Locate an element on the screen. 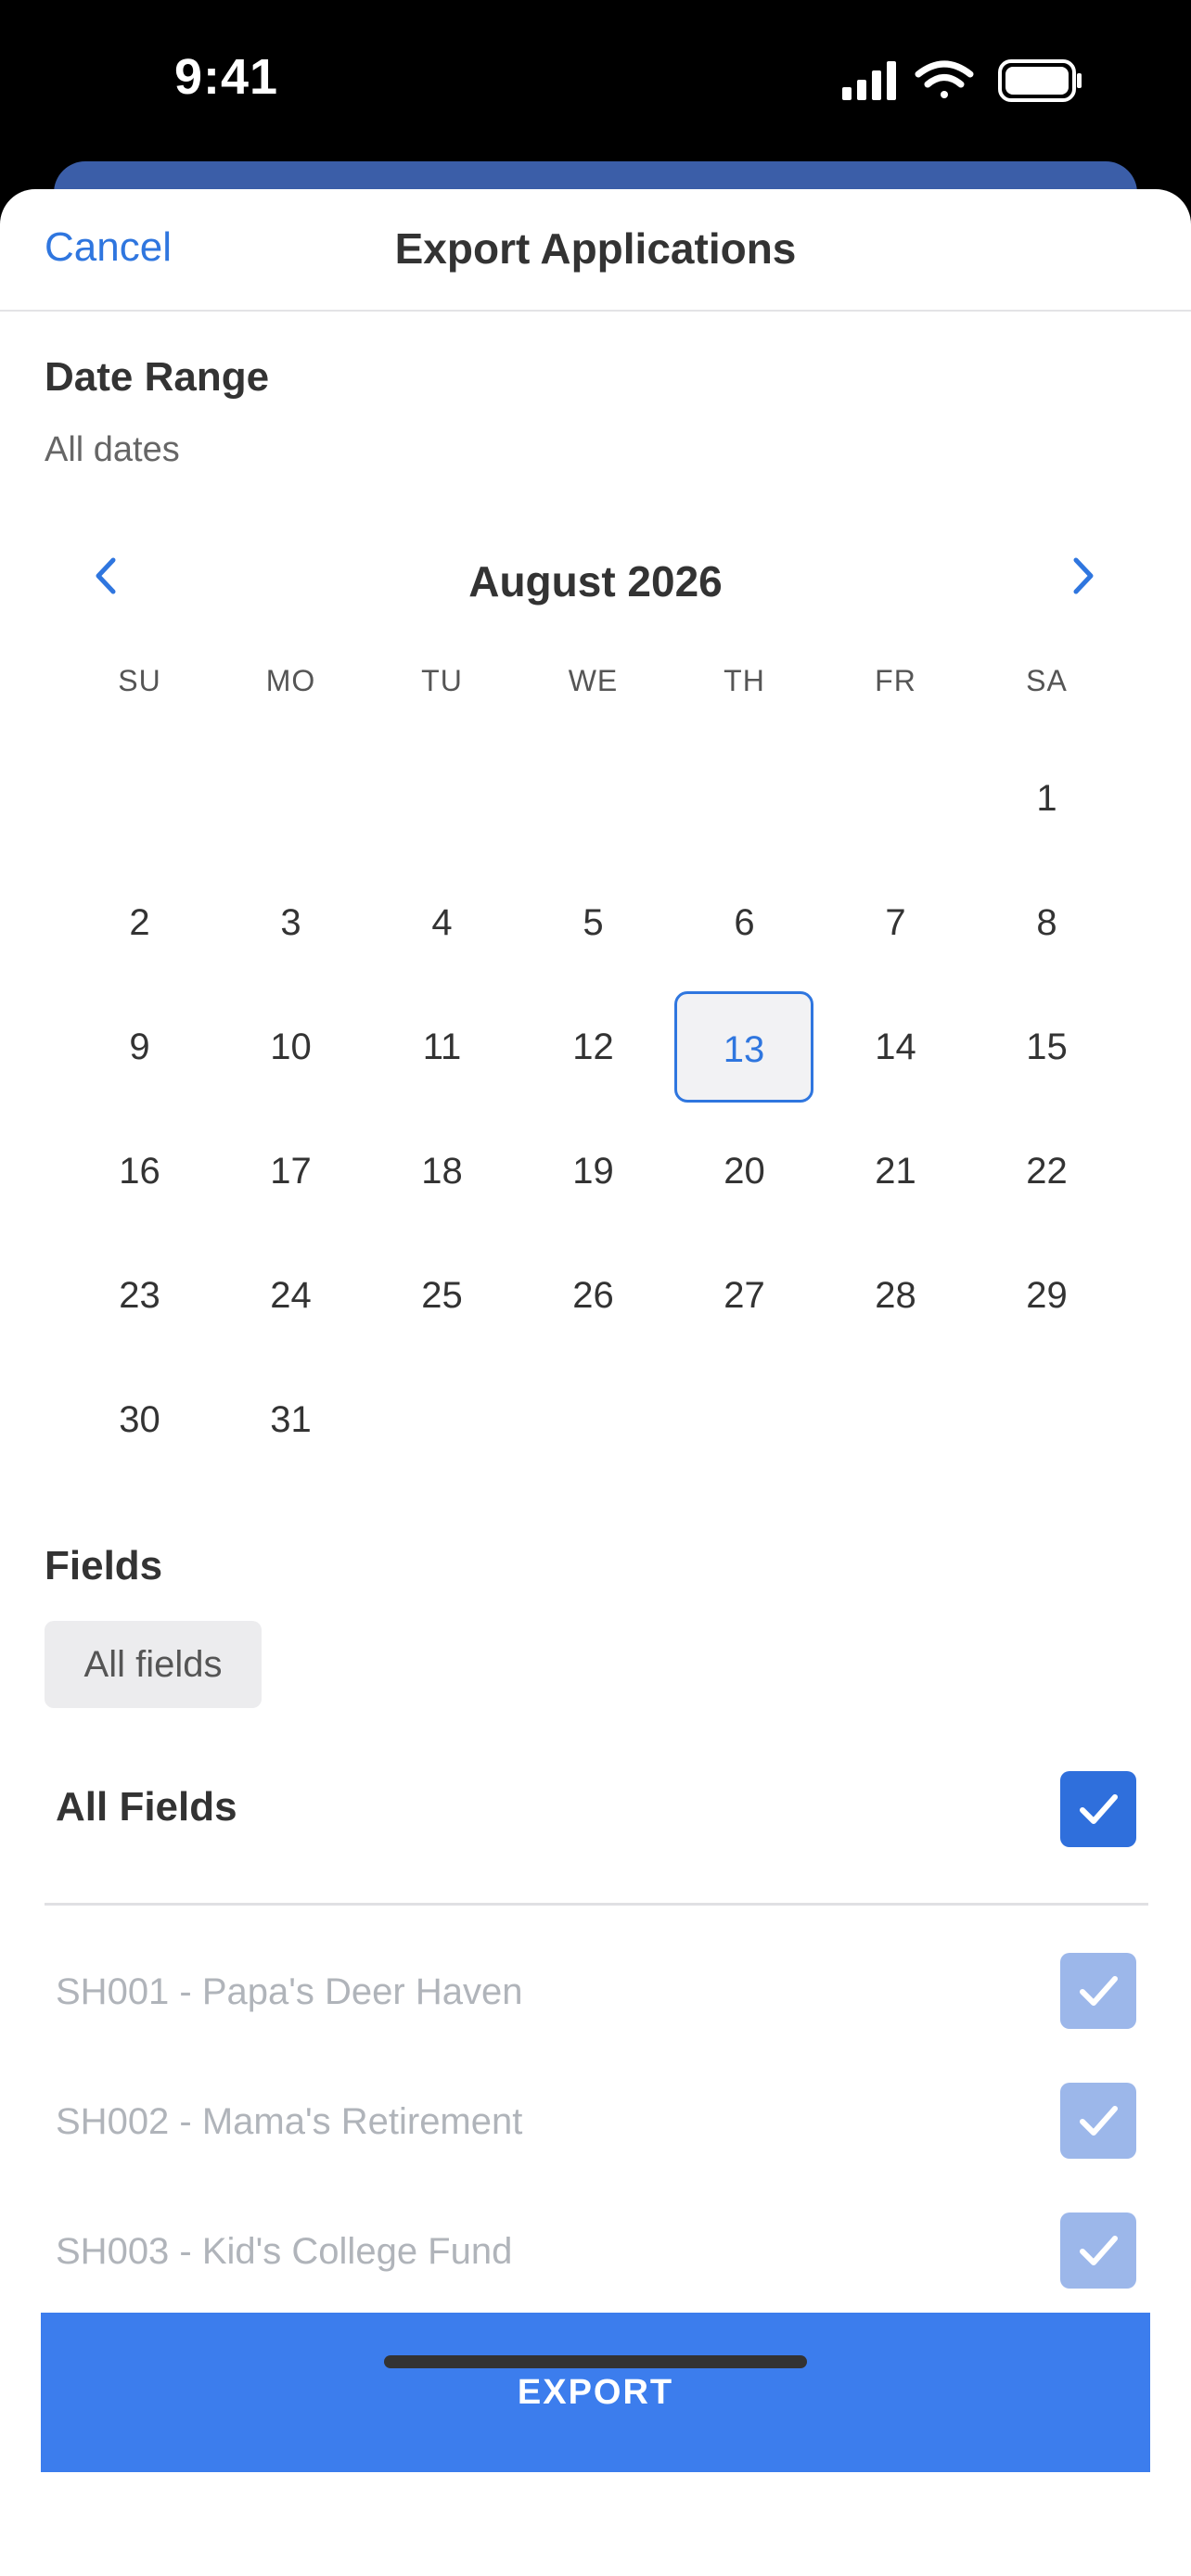 The height and width of the screenshot is (2576, 1191). weekday-label: SU is located at coordinates (139, 680).